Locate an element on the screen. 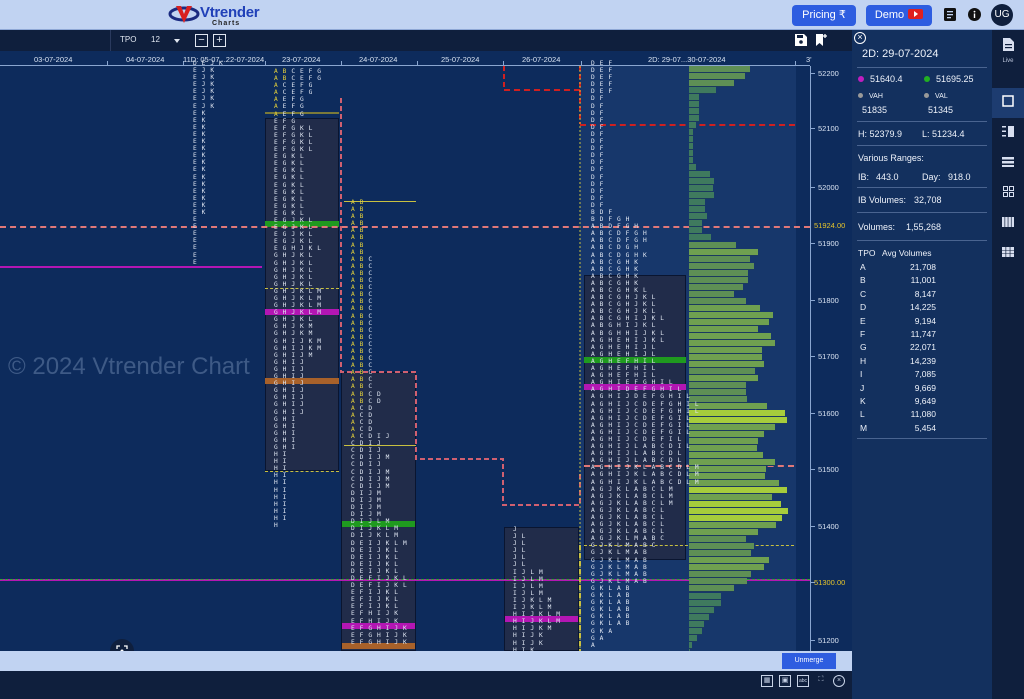 This screenshot has height=699, width=1024. tpo-letter: C is located at coordinates (612, 312).